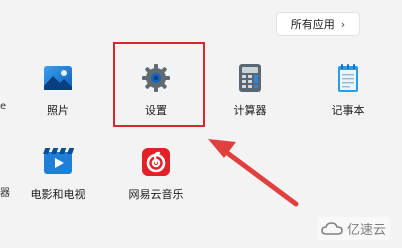  I want to click on app-label: 记事本, so click(348, 110).